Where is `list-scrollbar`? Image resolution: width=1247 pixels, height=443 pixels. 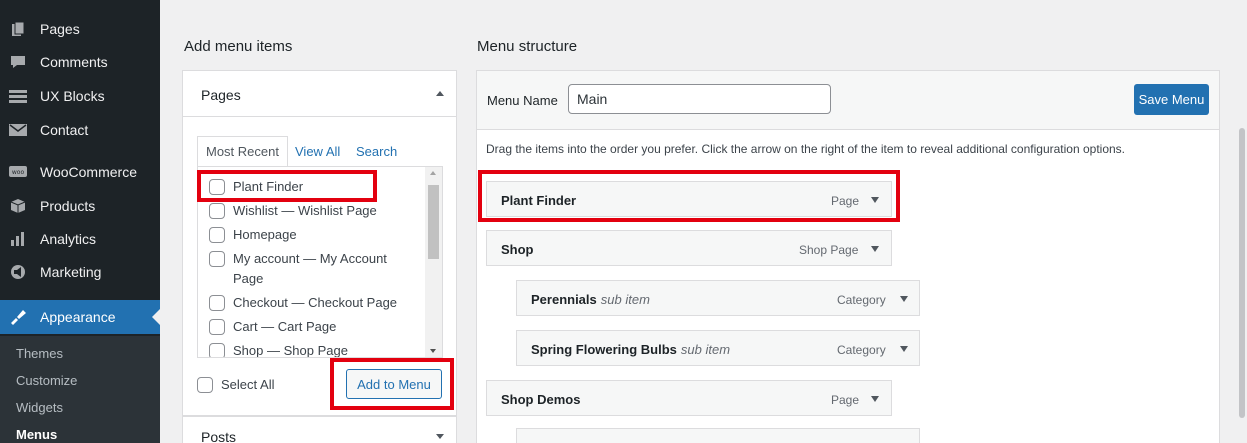
list-scrollbar is located at coordinates (433, 262).